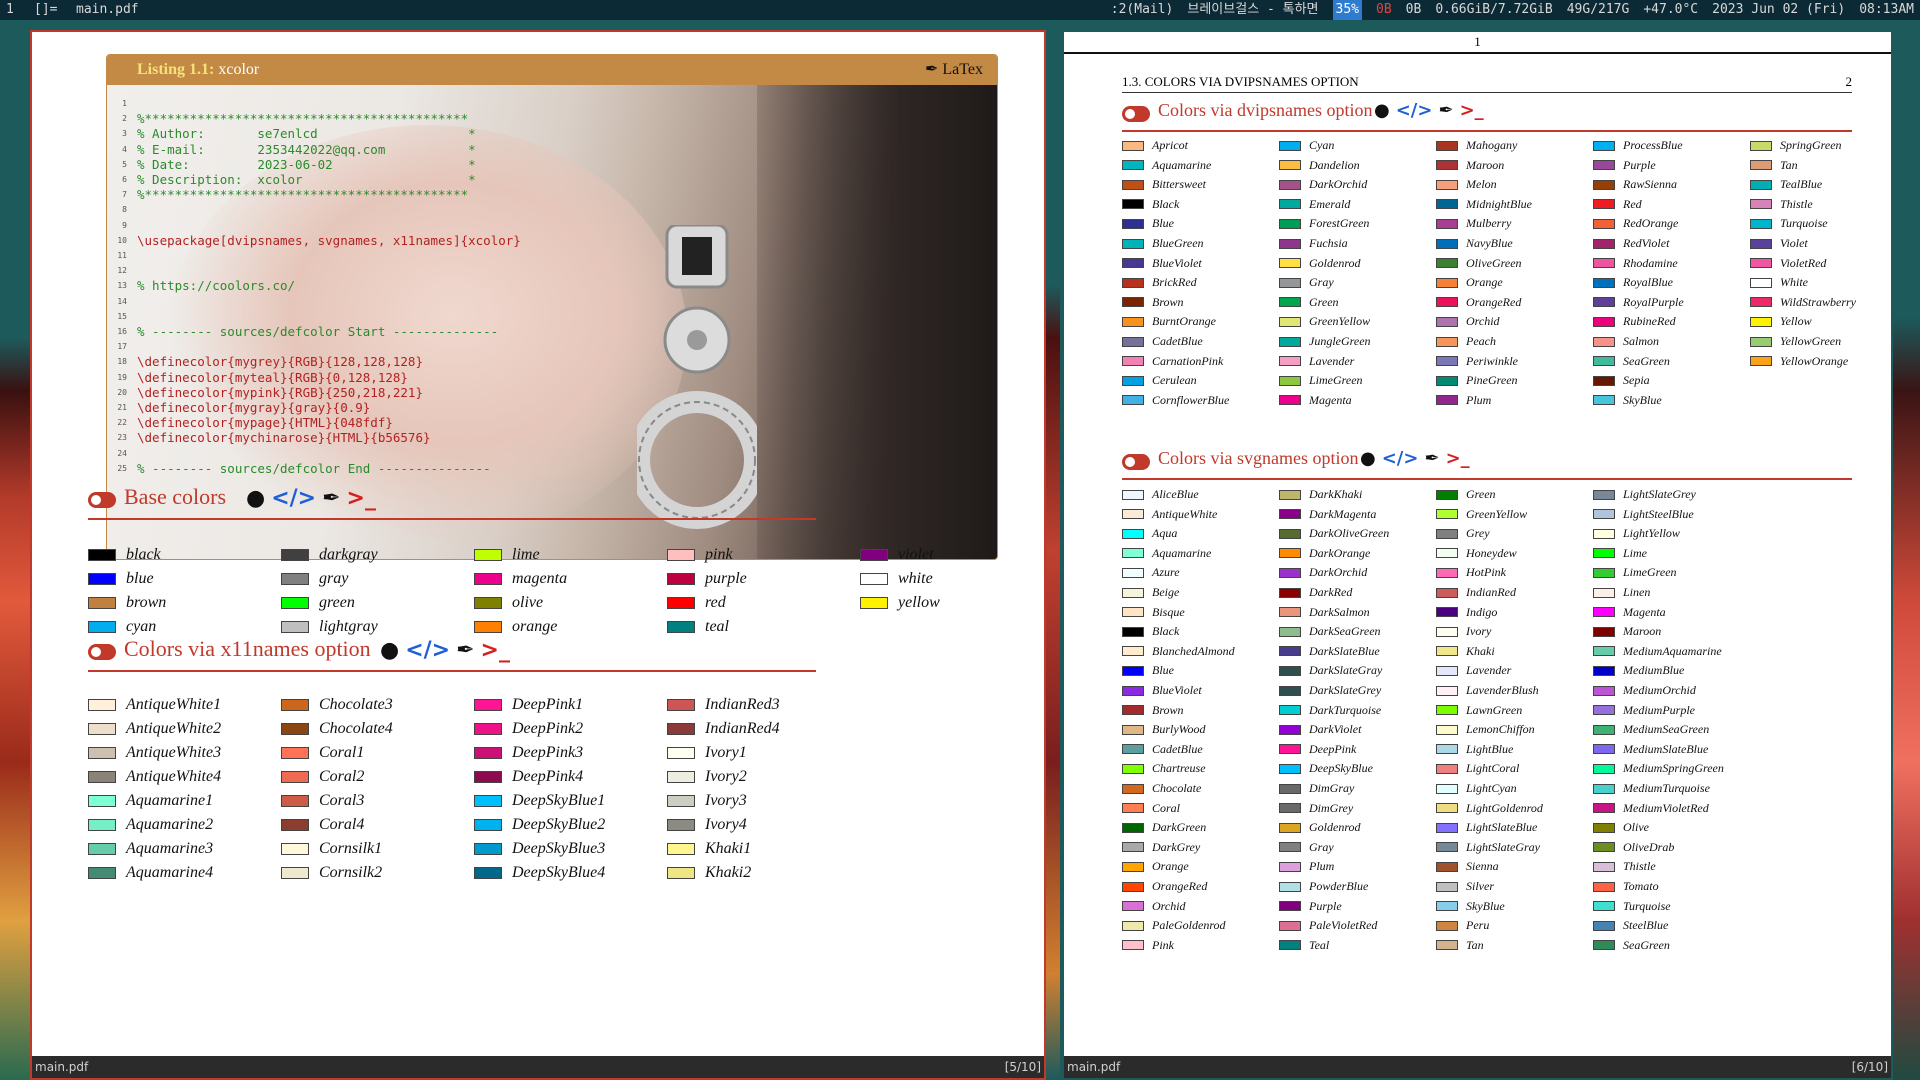 This screenshot has width=1920, height=1080. What do you see at coordinates (1633, 282) in the screenshot?
I see `color-swatch: RoyalBlue` at bounding box center [1633, 282].